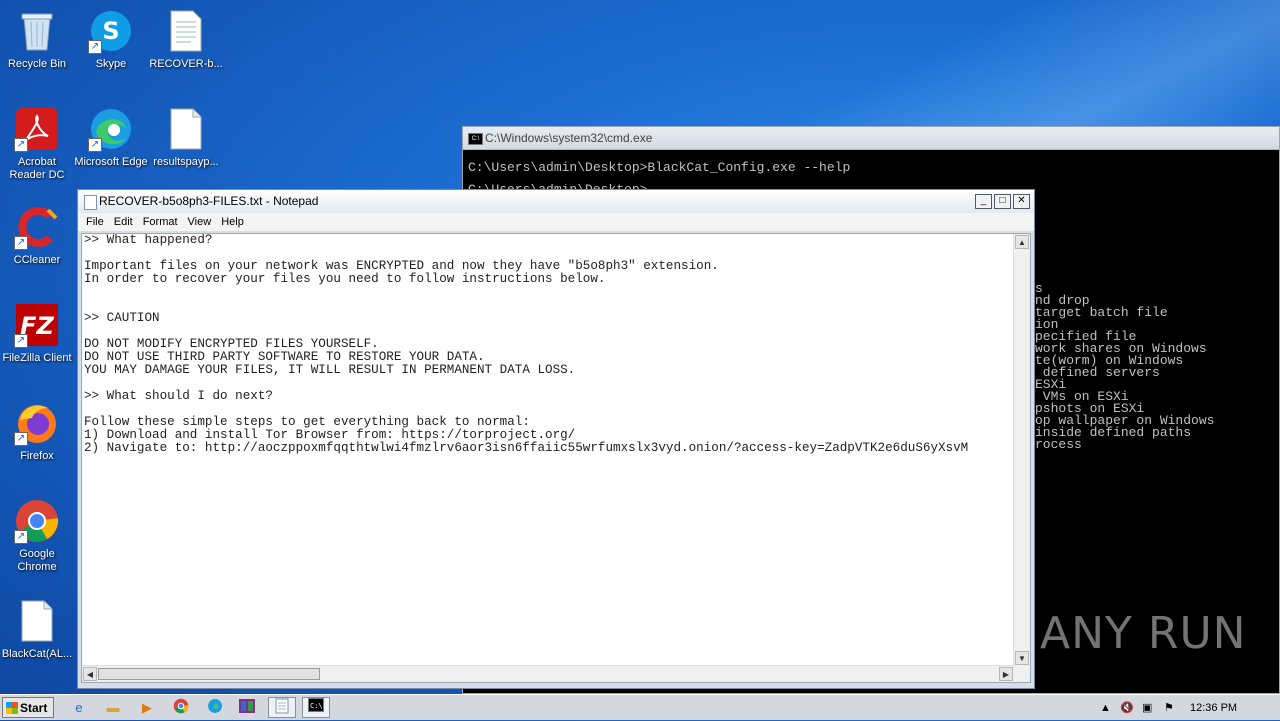 This screenshot has height=721, width=1280. I want to click on cmd-icon: C:\, so click(475, 139).